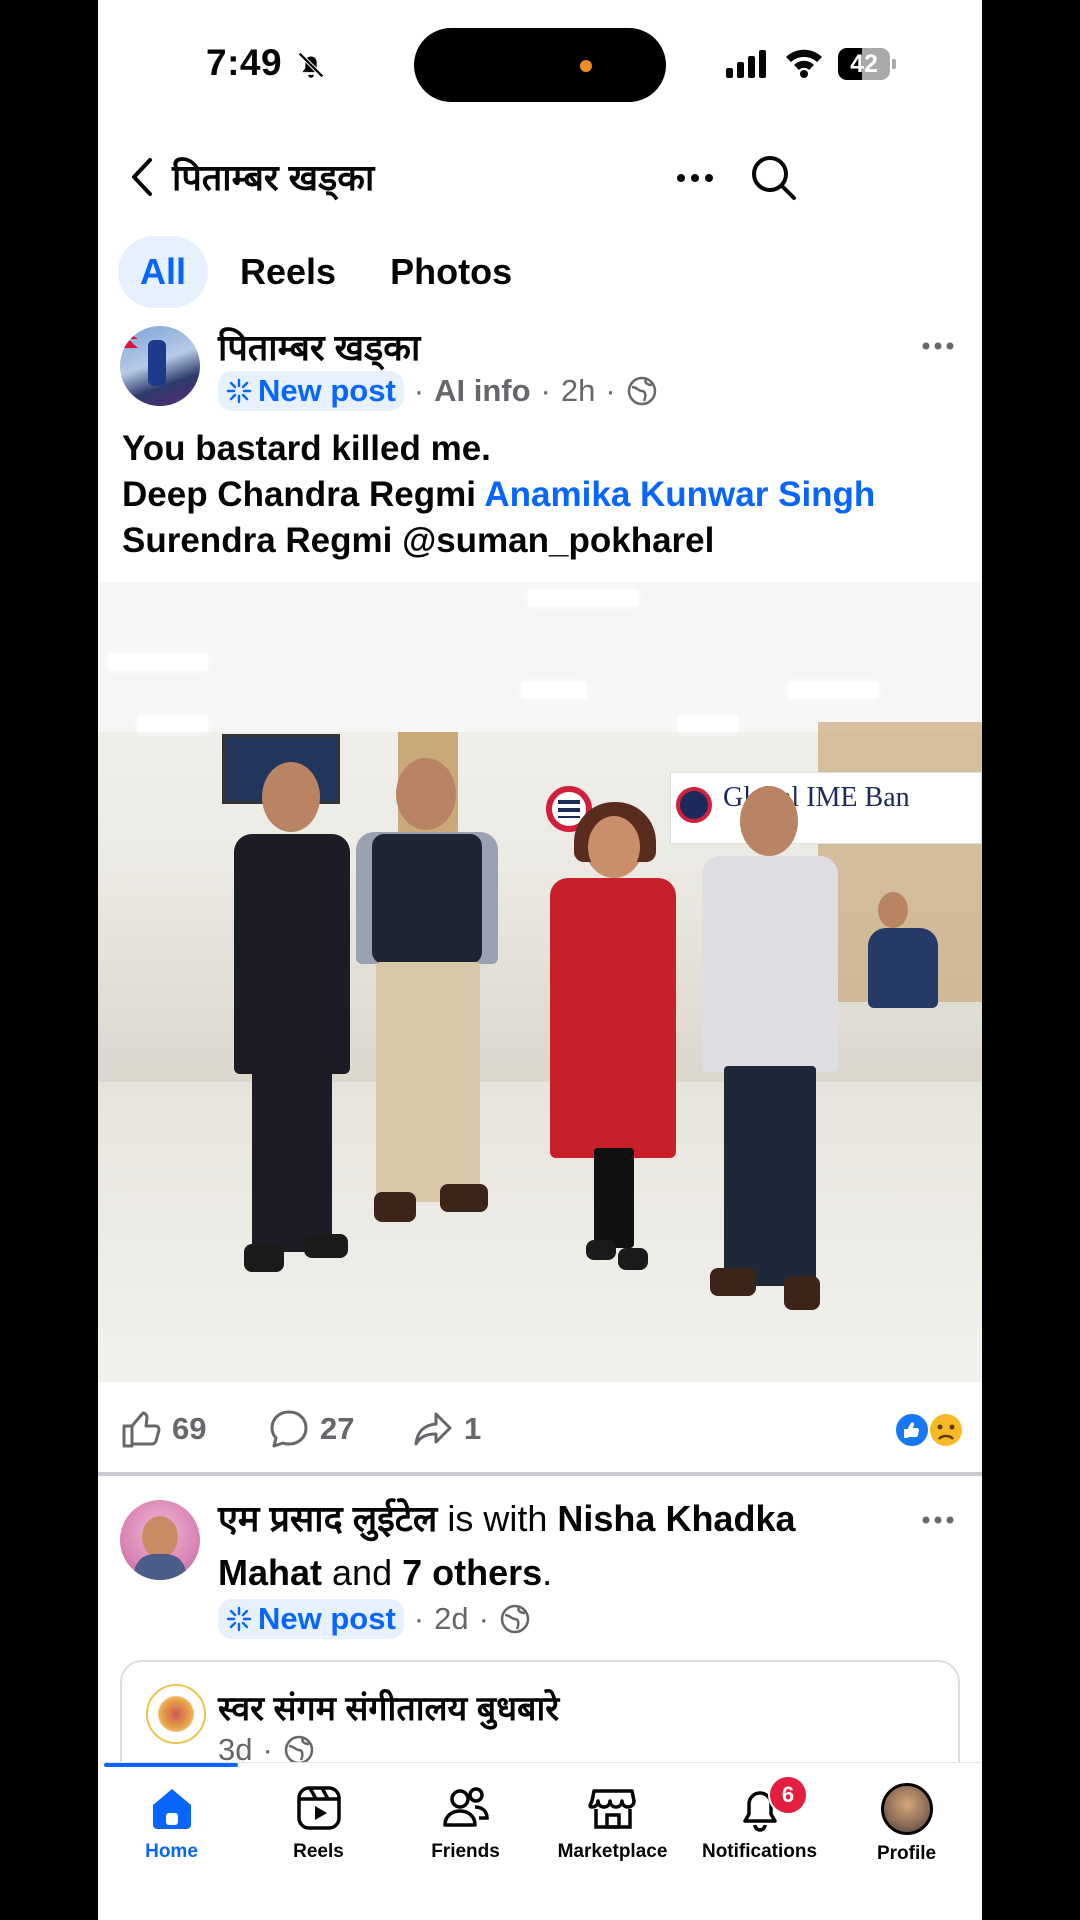 This screenshot has width=1080, height=1920. What do you see at coordinates (142, 177) in the screenshot?
I see `back-arrow-icon` at bounding box center [142, 177].